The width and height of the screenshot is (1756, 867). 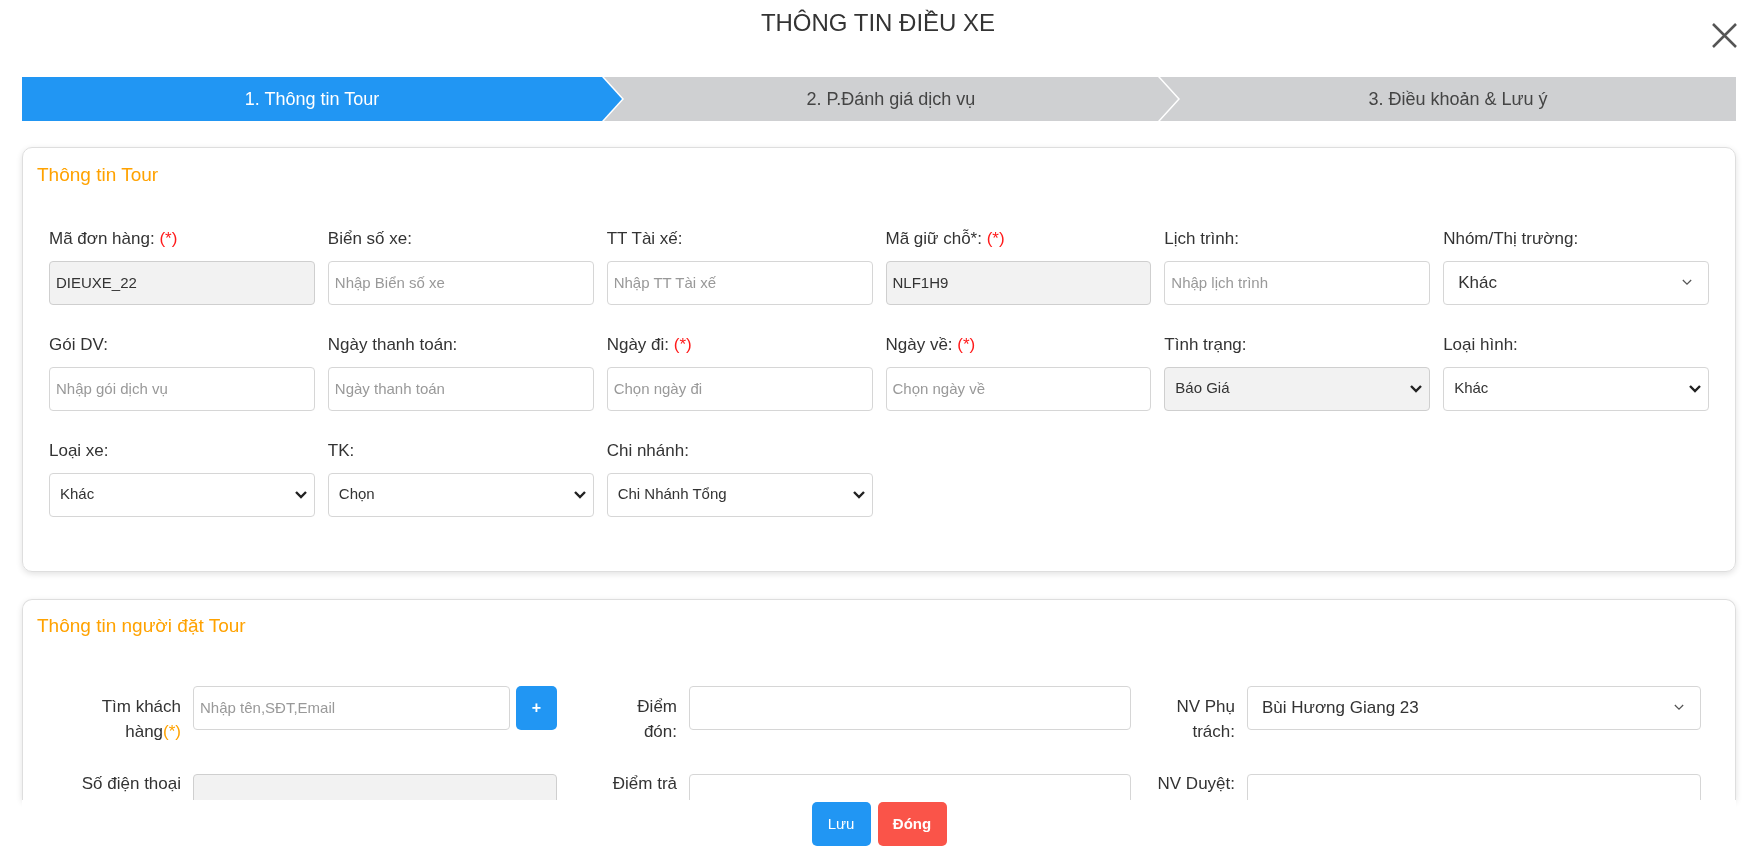 What do you see at coordinates (910, 707) in the screenshot?
I see `input-field` at bounding box center [910, 707].